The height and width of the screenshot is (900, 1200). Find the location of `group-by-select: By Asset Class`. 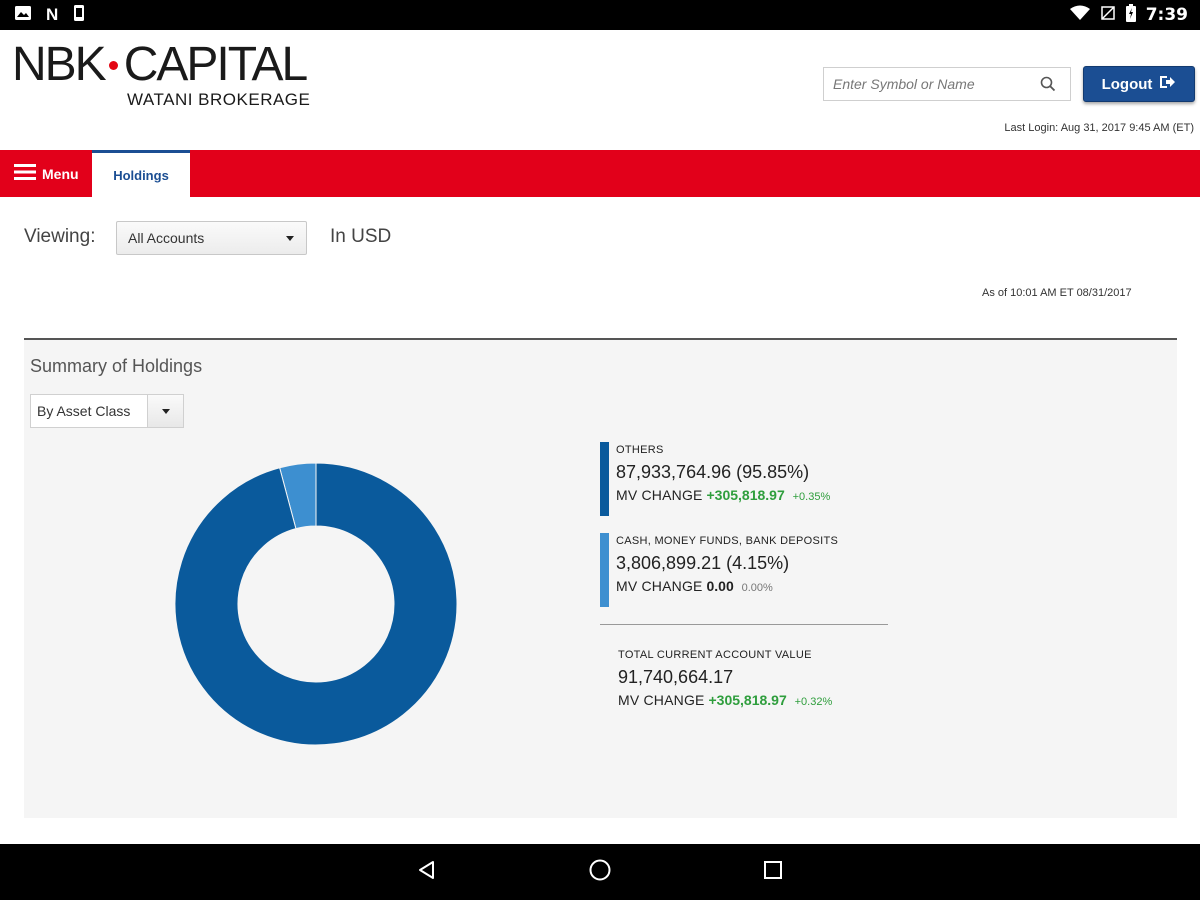

group-by-select: By Asset Class is located at coordinates (107, 411).